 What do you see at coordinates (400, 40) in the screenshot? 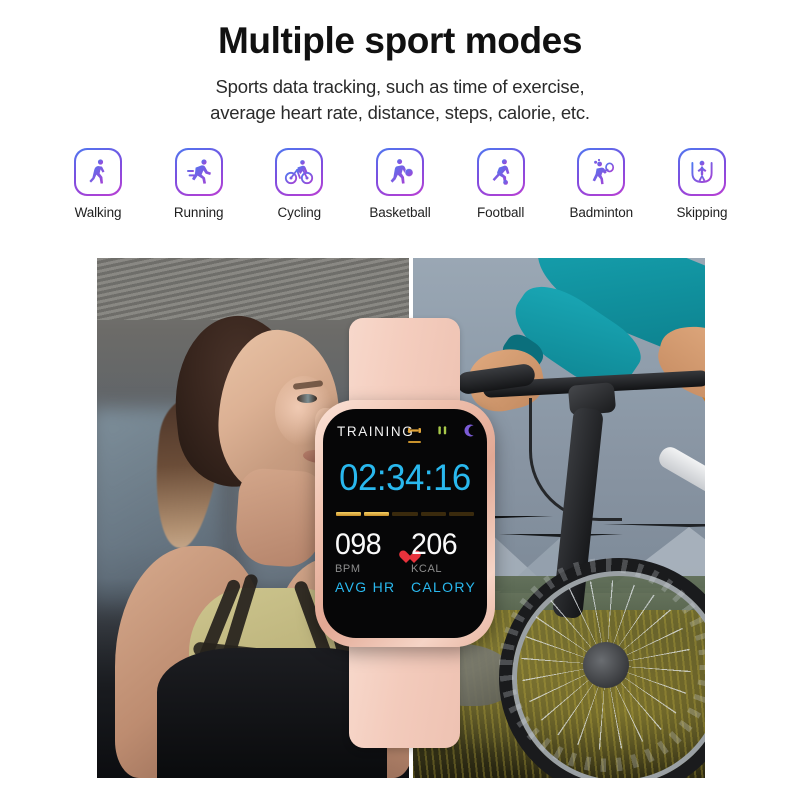
I see `page-title: Multiple sport modes` at bounding box center [400, 40].